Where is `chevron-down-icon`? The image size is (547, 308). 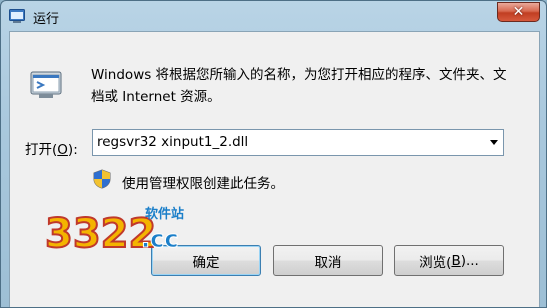
chevron-down-icon is located at coordinates (494, 142).